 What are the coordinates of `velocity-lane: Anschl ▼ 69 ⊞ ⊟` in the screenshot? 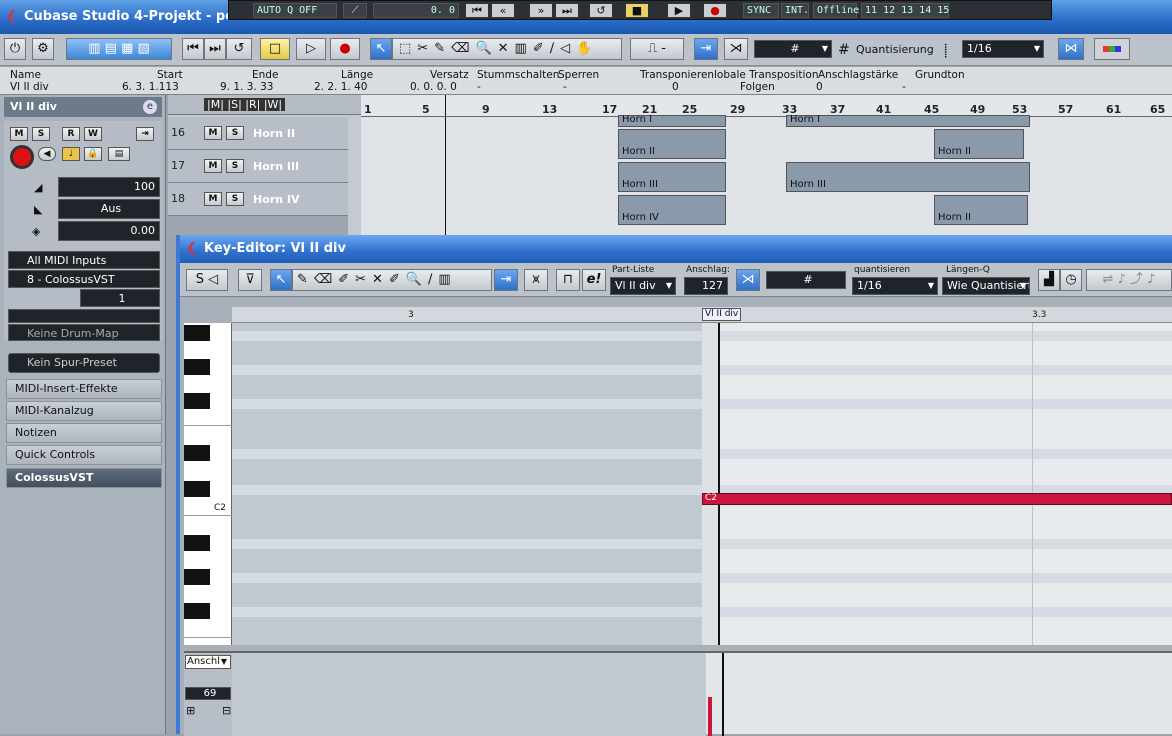 It's located at (678, 693).